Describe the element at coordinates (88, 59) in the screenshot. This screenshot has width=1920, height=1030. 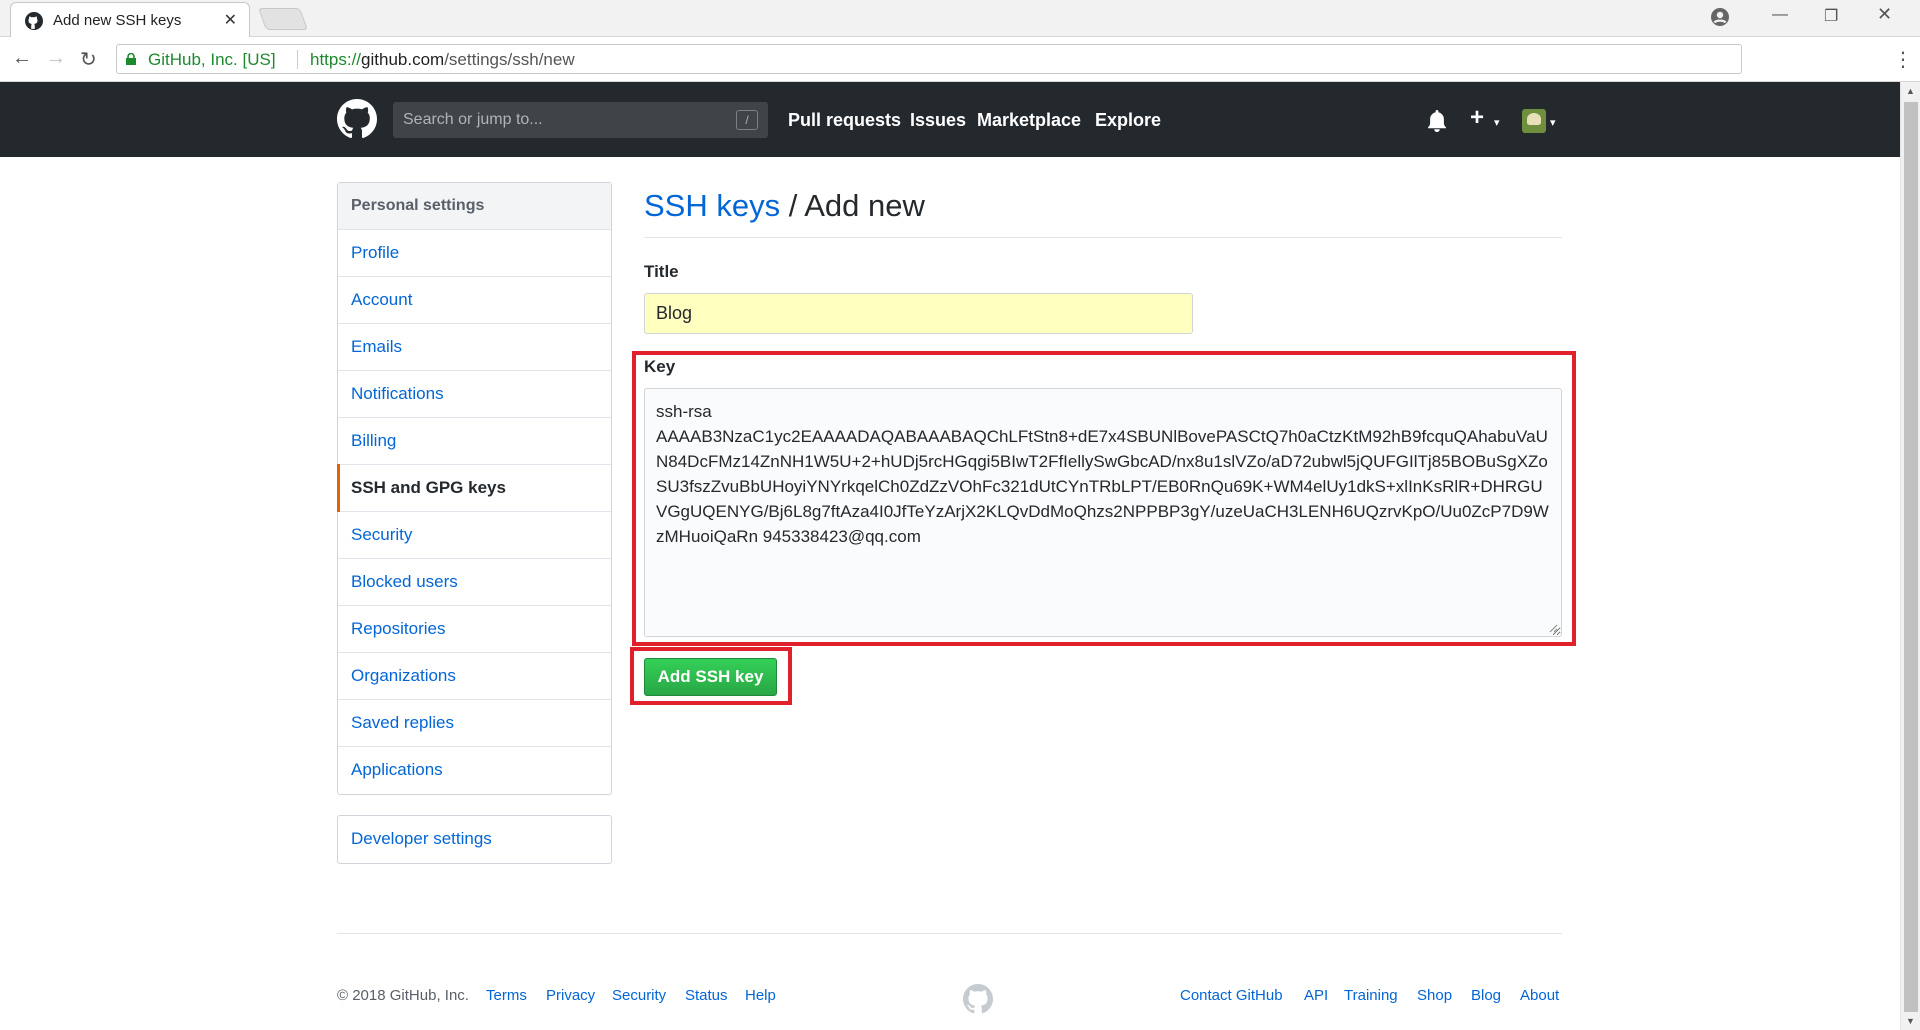
I see `reload-icon: ↻` at that location.